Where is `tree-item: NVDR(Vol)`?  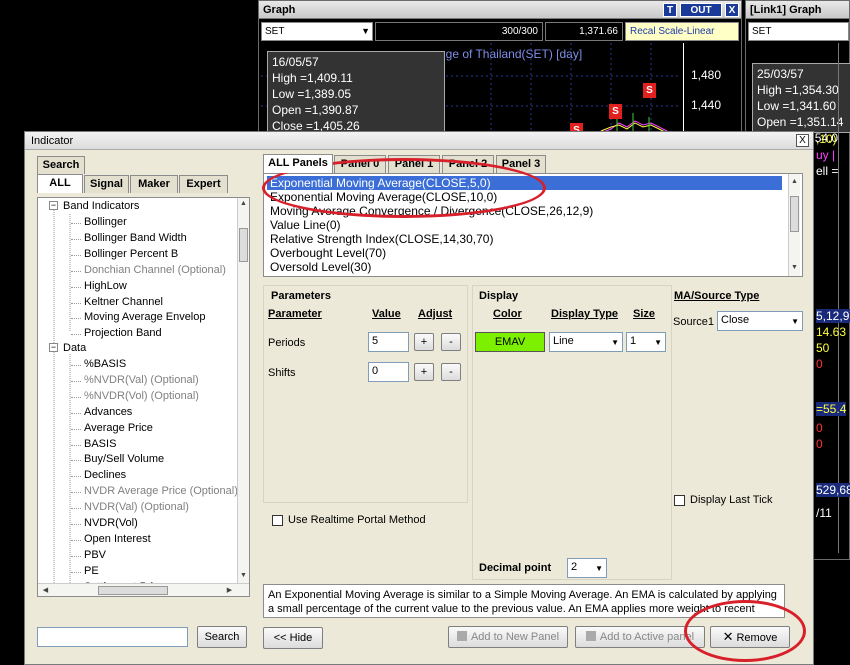 tree-item: NVDR(Vol) is located at coordinates (104, 523).